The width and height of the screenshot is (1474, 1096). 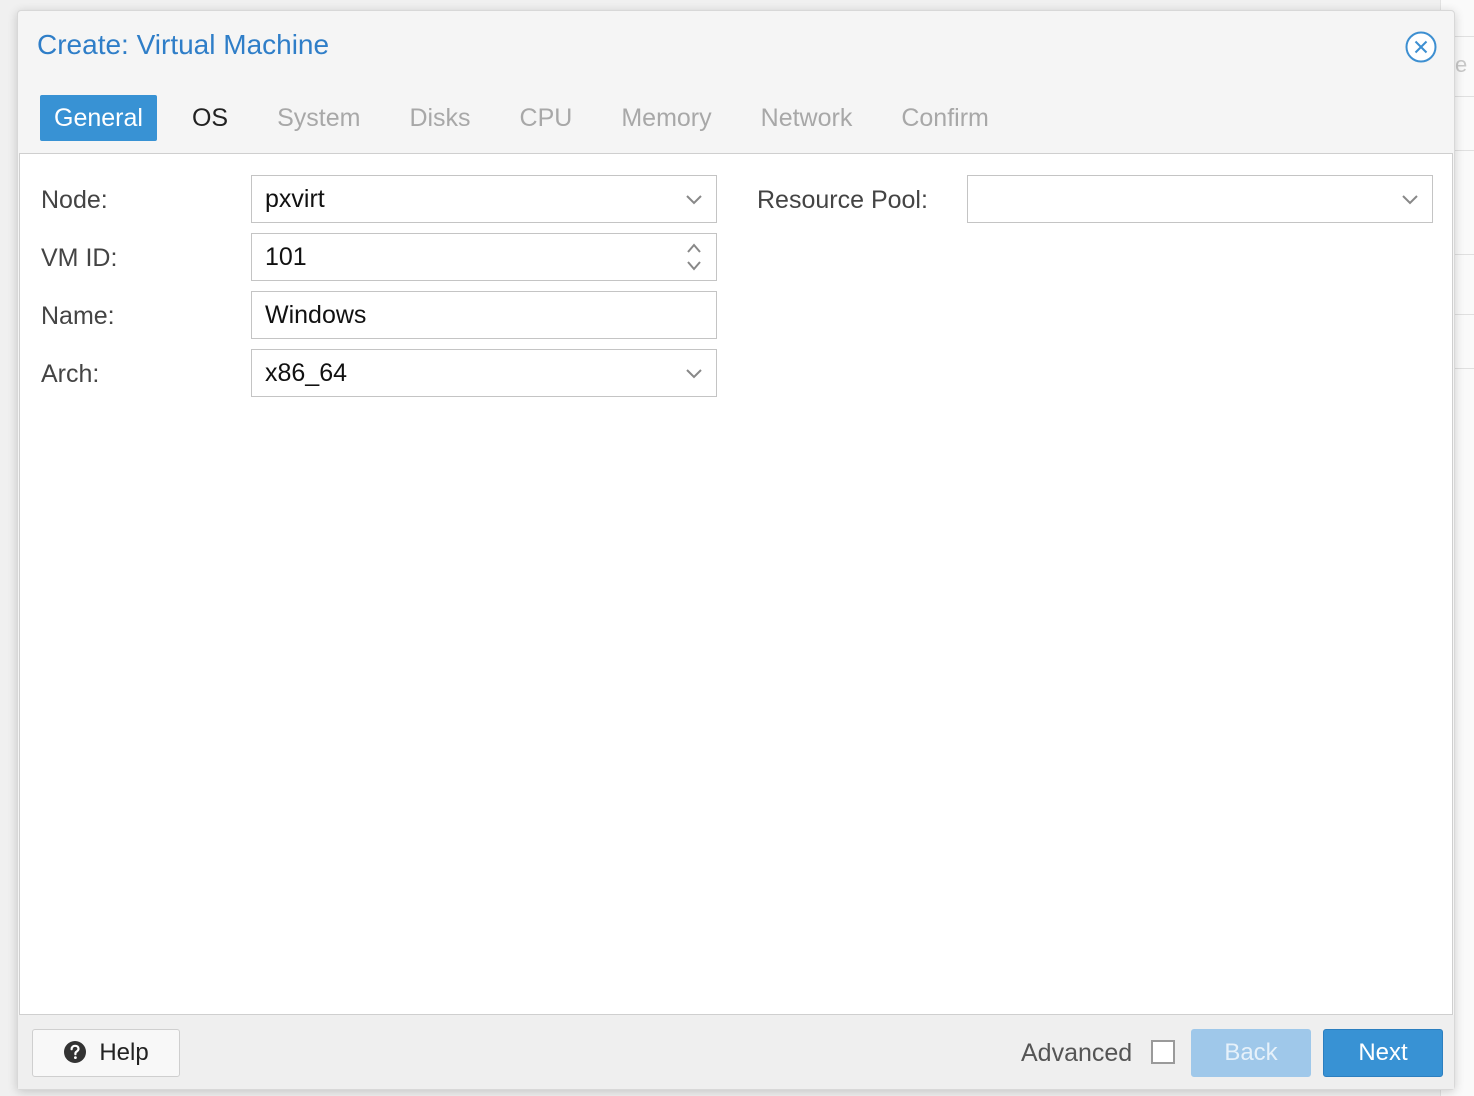 I want to click on background-partial-text: e, so click(x=1461, y=64).